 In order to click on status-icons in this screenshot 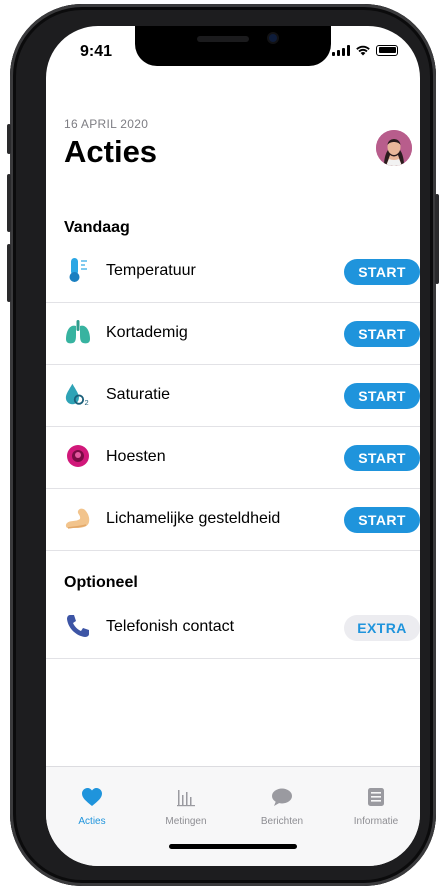, I will do `click(365, 50)`.